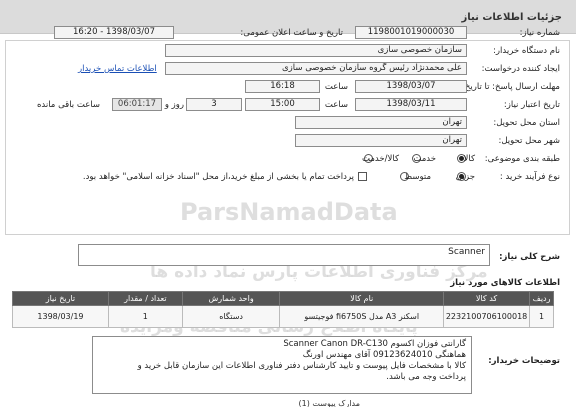 The image size is (576, 407). What do you see at coordinates (60, 298) in the screenshot?
I see `col-date: تاریخ نیاز` at bounding box center [60, 298].